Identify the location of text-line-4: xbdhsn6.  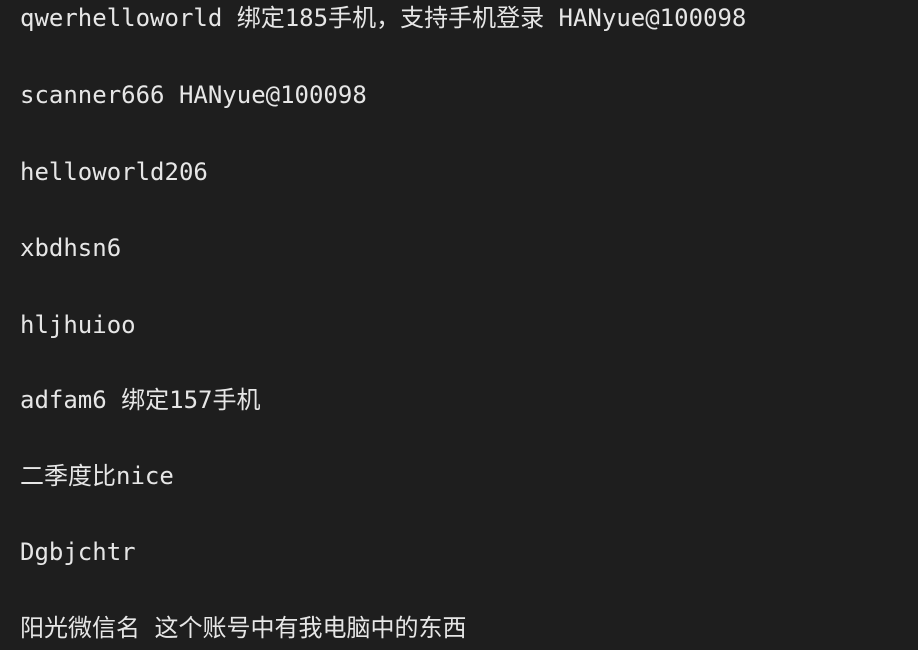
(71, 248).